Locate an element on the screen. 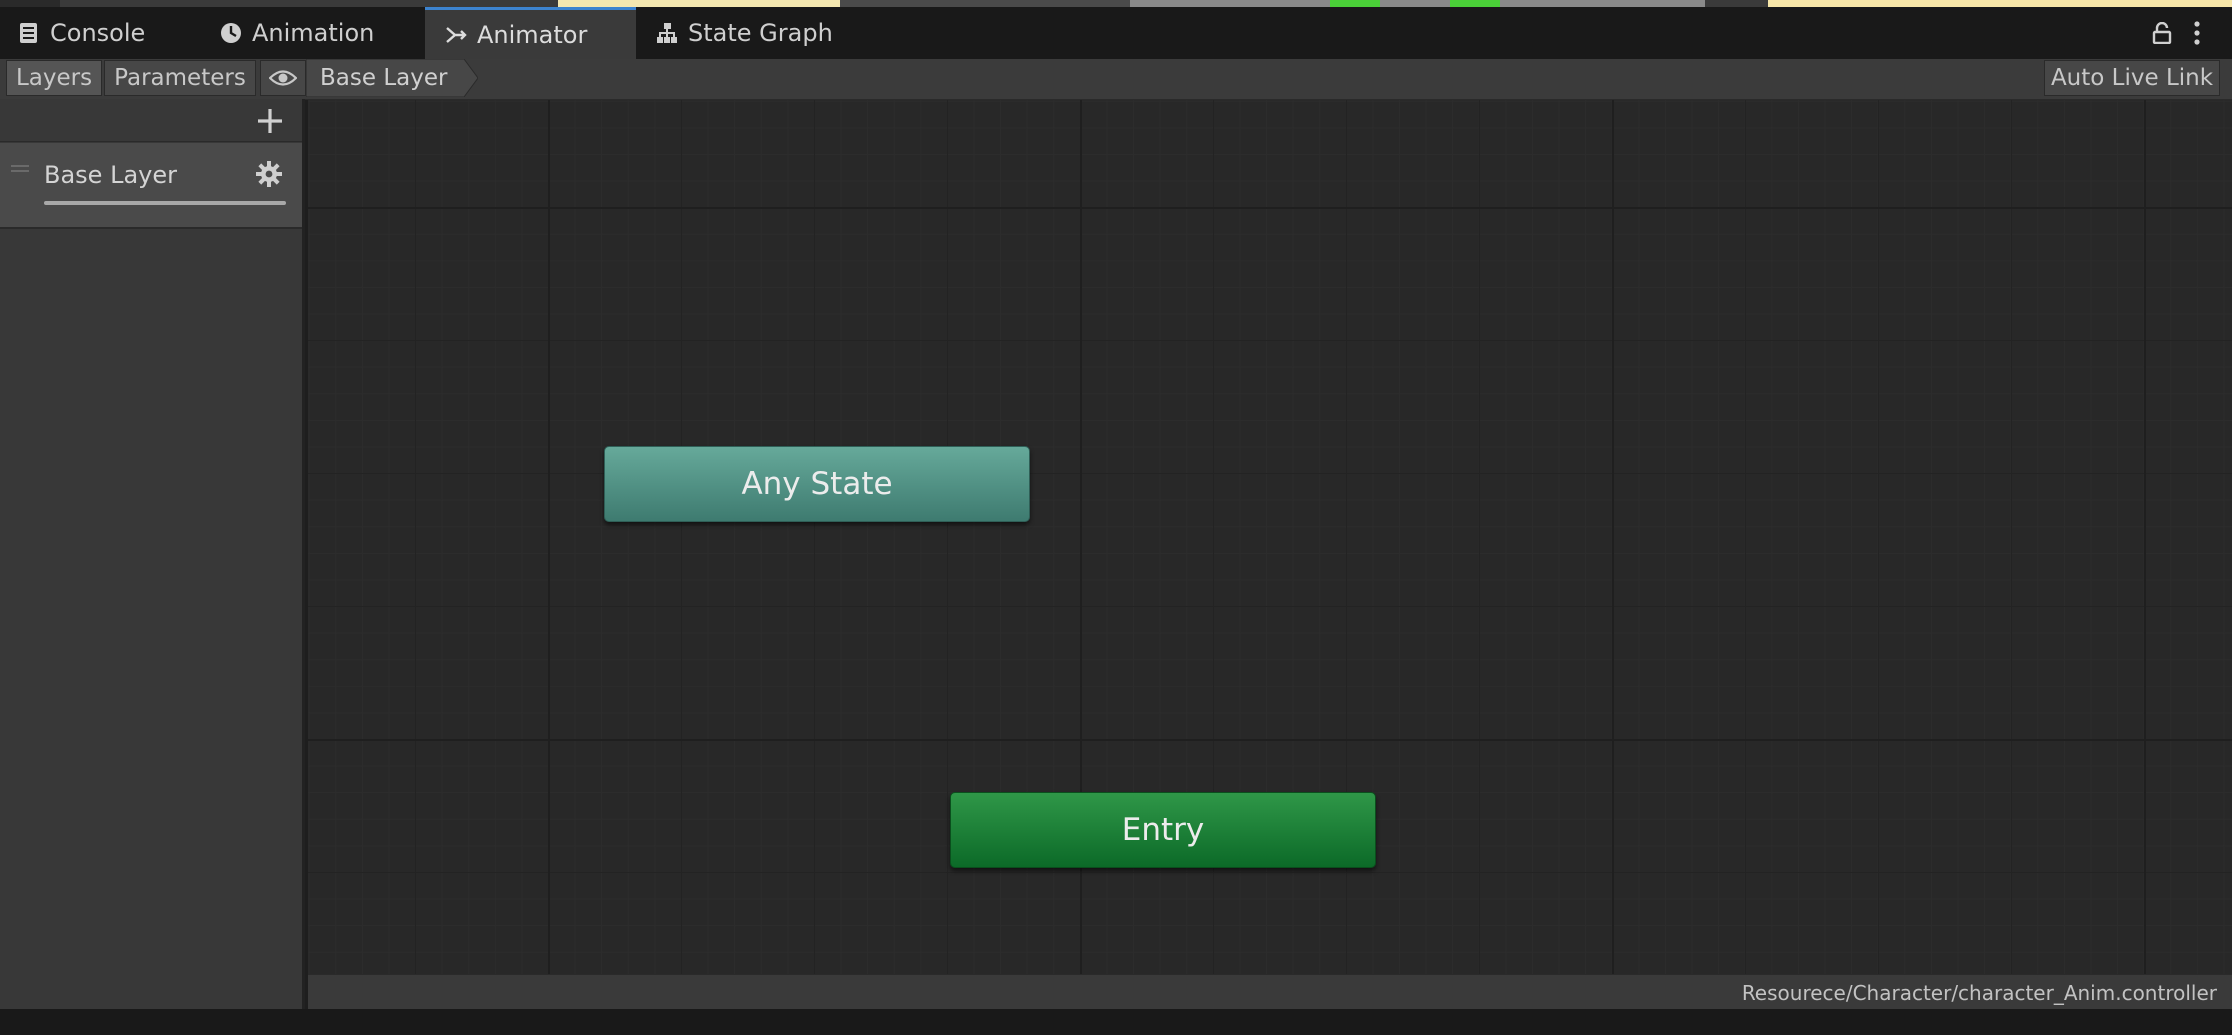 The height and width of the screenshot is (1035, 2232). tab-animator: Animator is located at coordinates (530, 33).